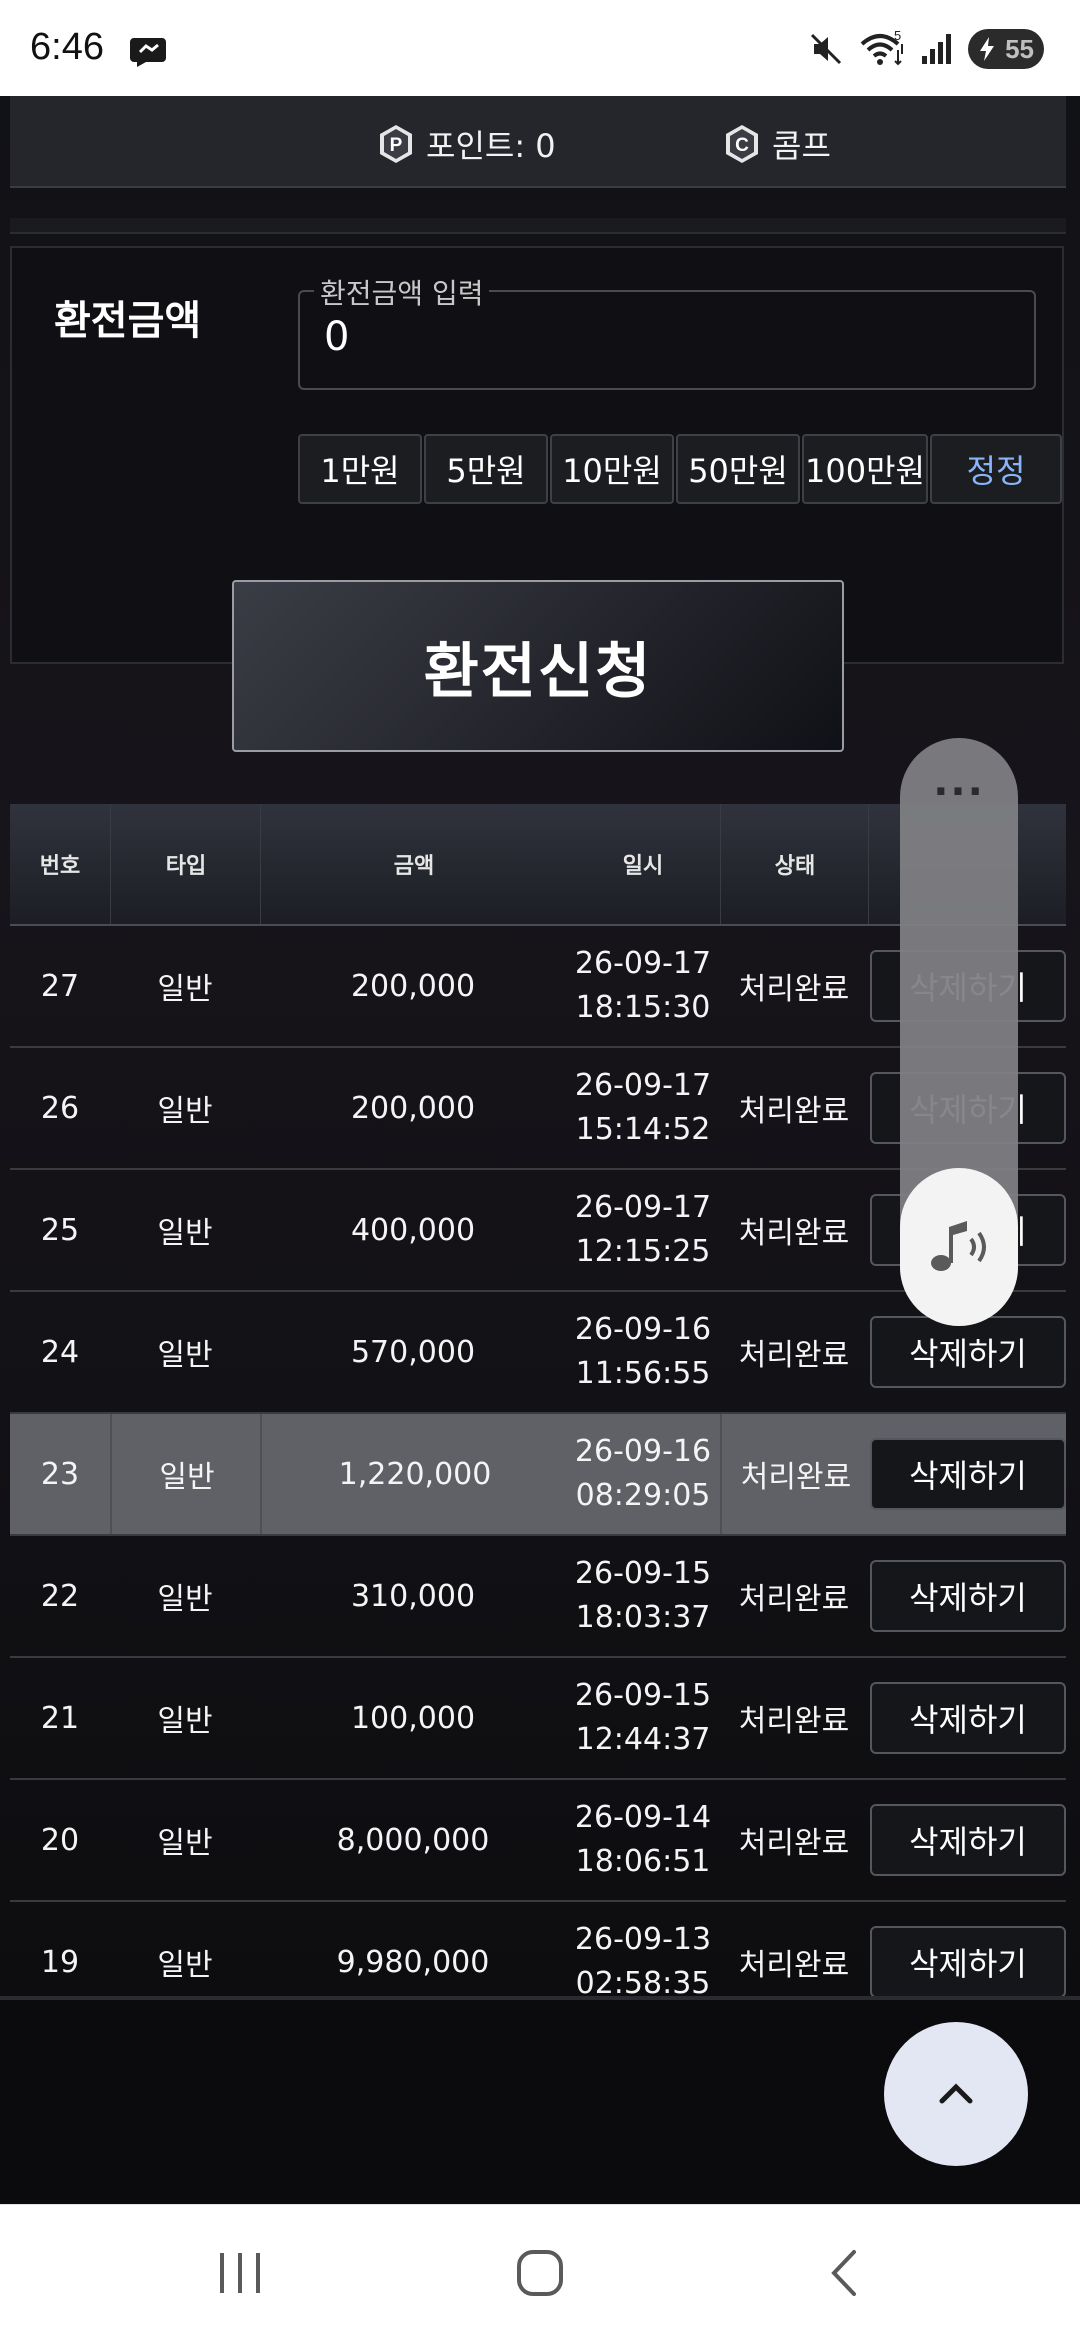 The height and width of the screenshot is (2341, 1080). What do you see at coordinates (643, 1617) in the screenshot?
I see `cell-time: 18:03:37` at bounding box center [643, 1617].